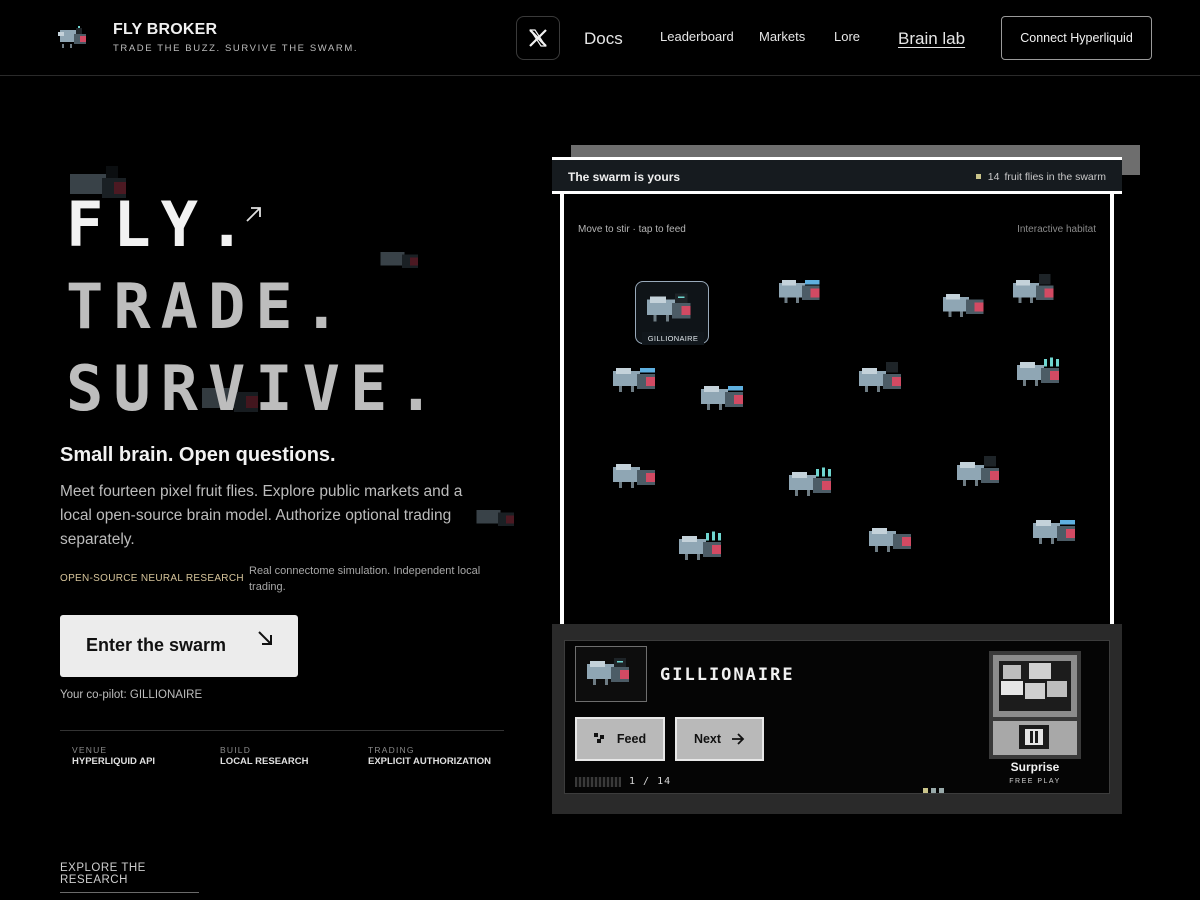  What do you see at coordinates (90, 750) in the screenshot?
I see `meta-venue-key: VENUE` at bounding box center [90, 750].